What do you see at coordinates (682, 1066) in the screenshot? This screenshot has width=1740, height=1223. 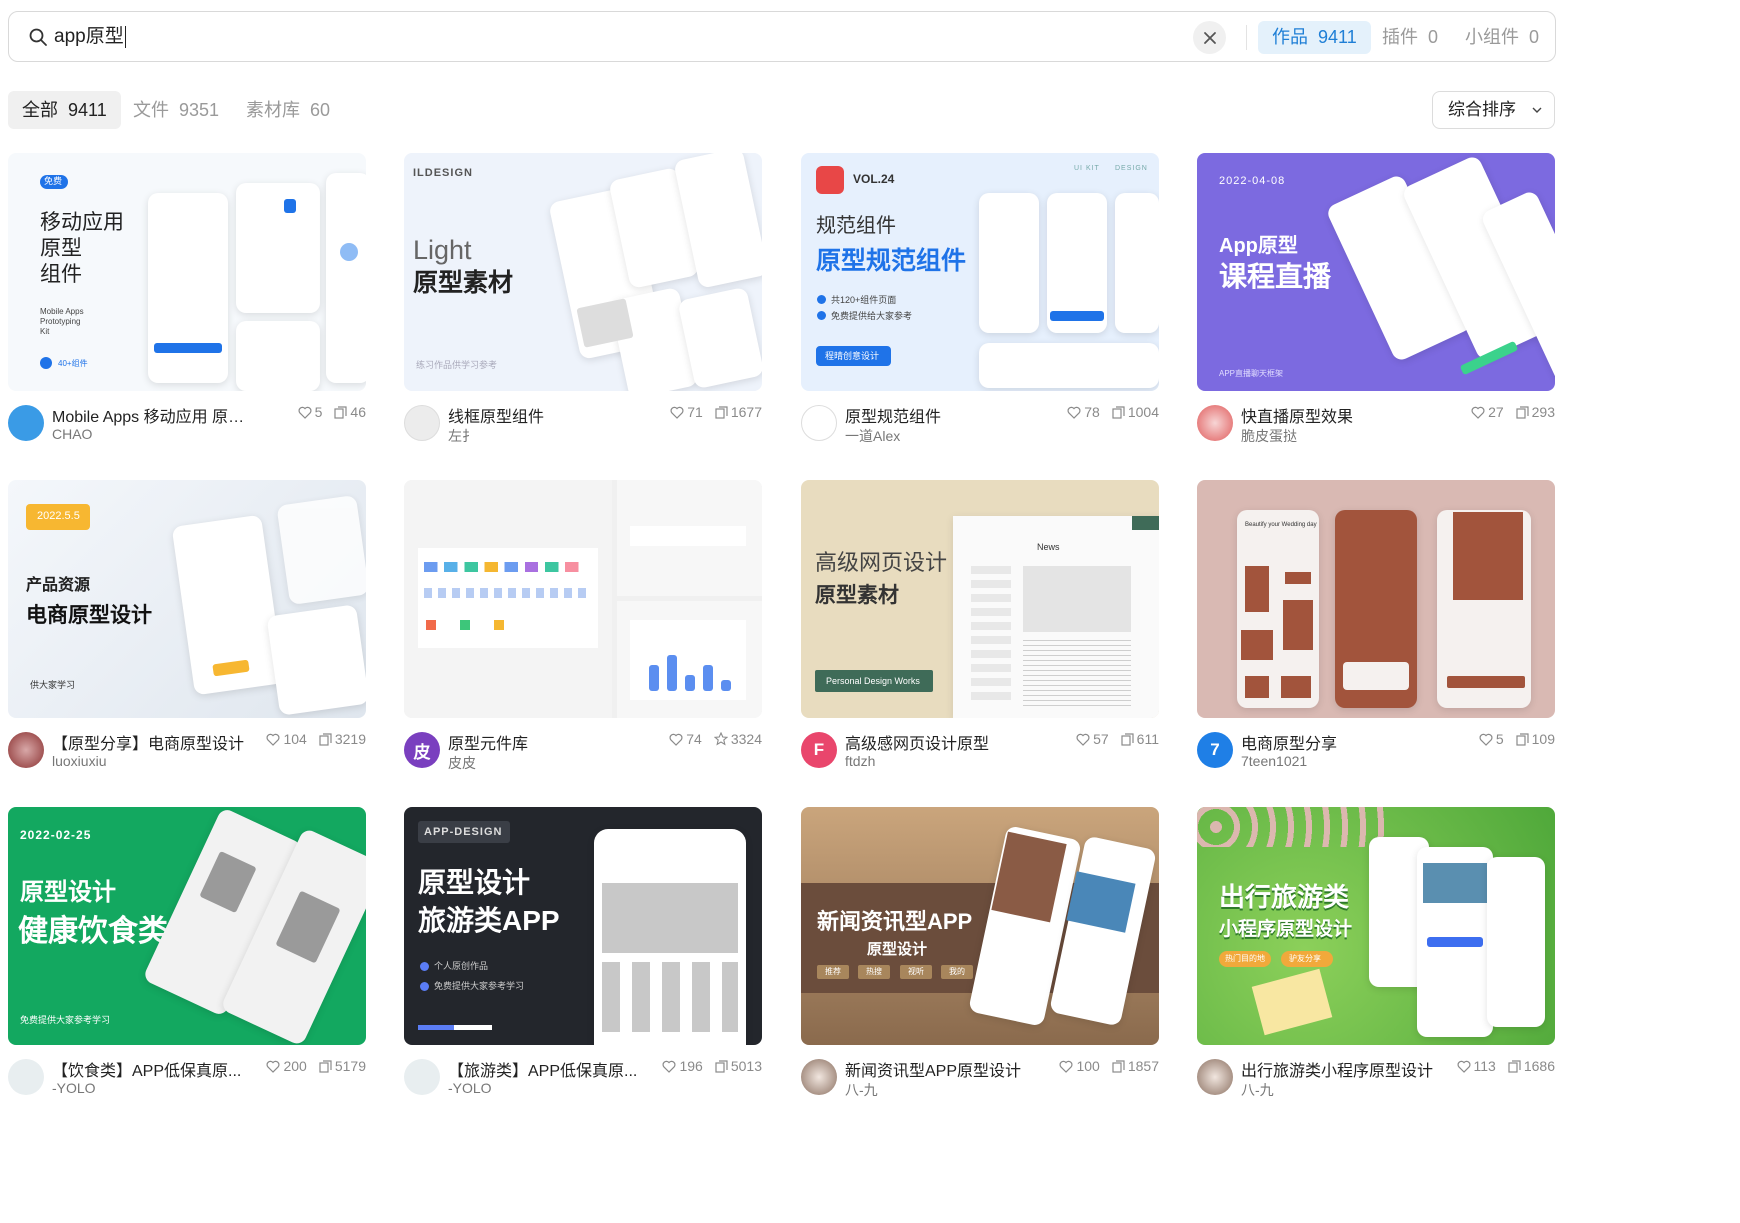 I see `like-count: 196` at bounding box center [682, 1066].